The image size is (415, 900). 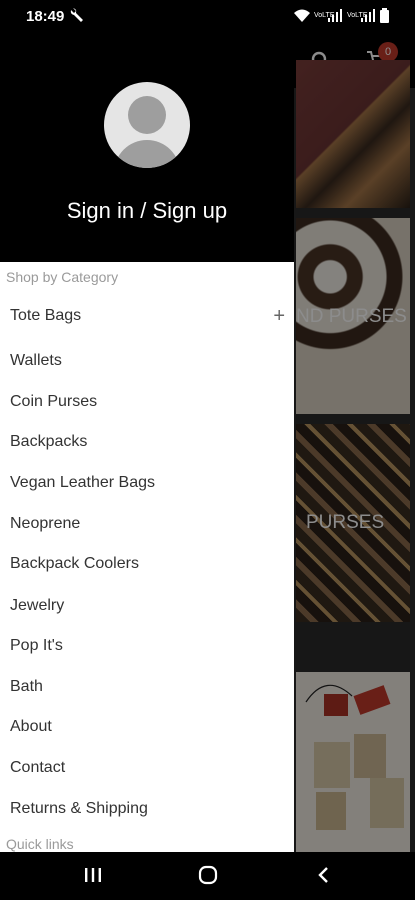 What do you see at coordinates (46, 315) in the screenshot?
I see `menu-item-label: Tote Bags` at bounding box center [46, 315].